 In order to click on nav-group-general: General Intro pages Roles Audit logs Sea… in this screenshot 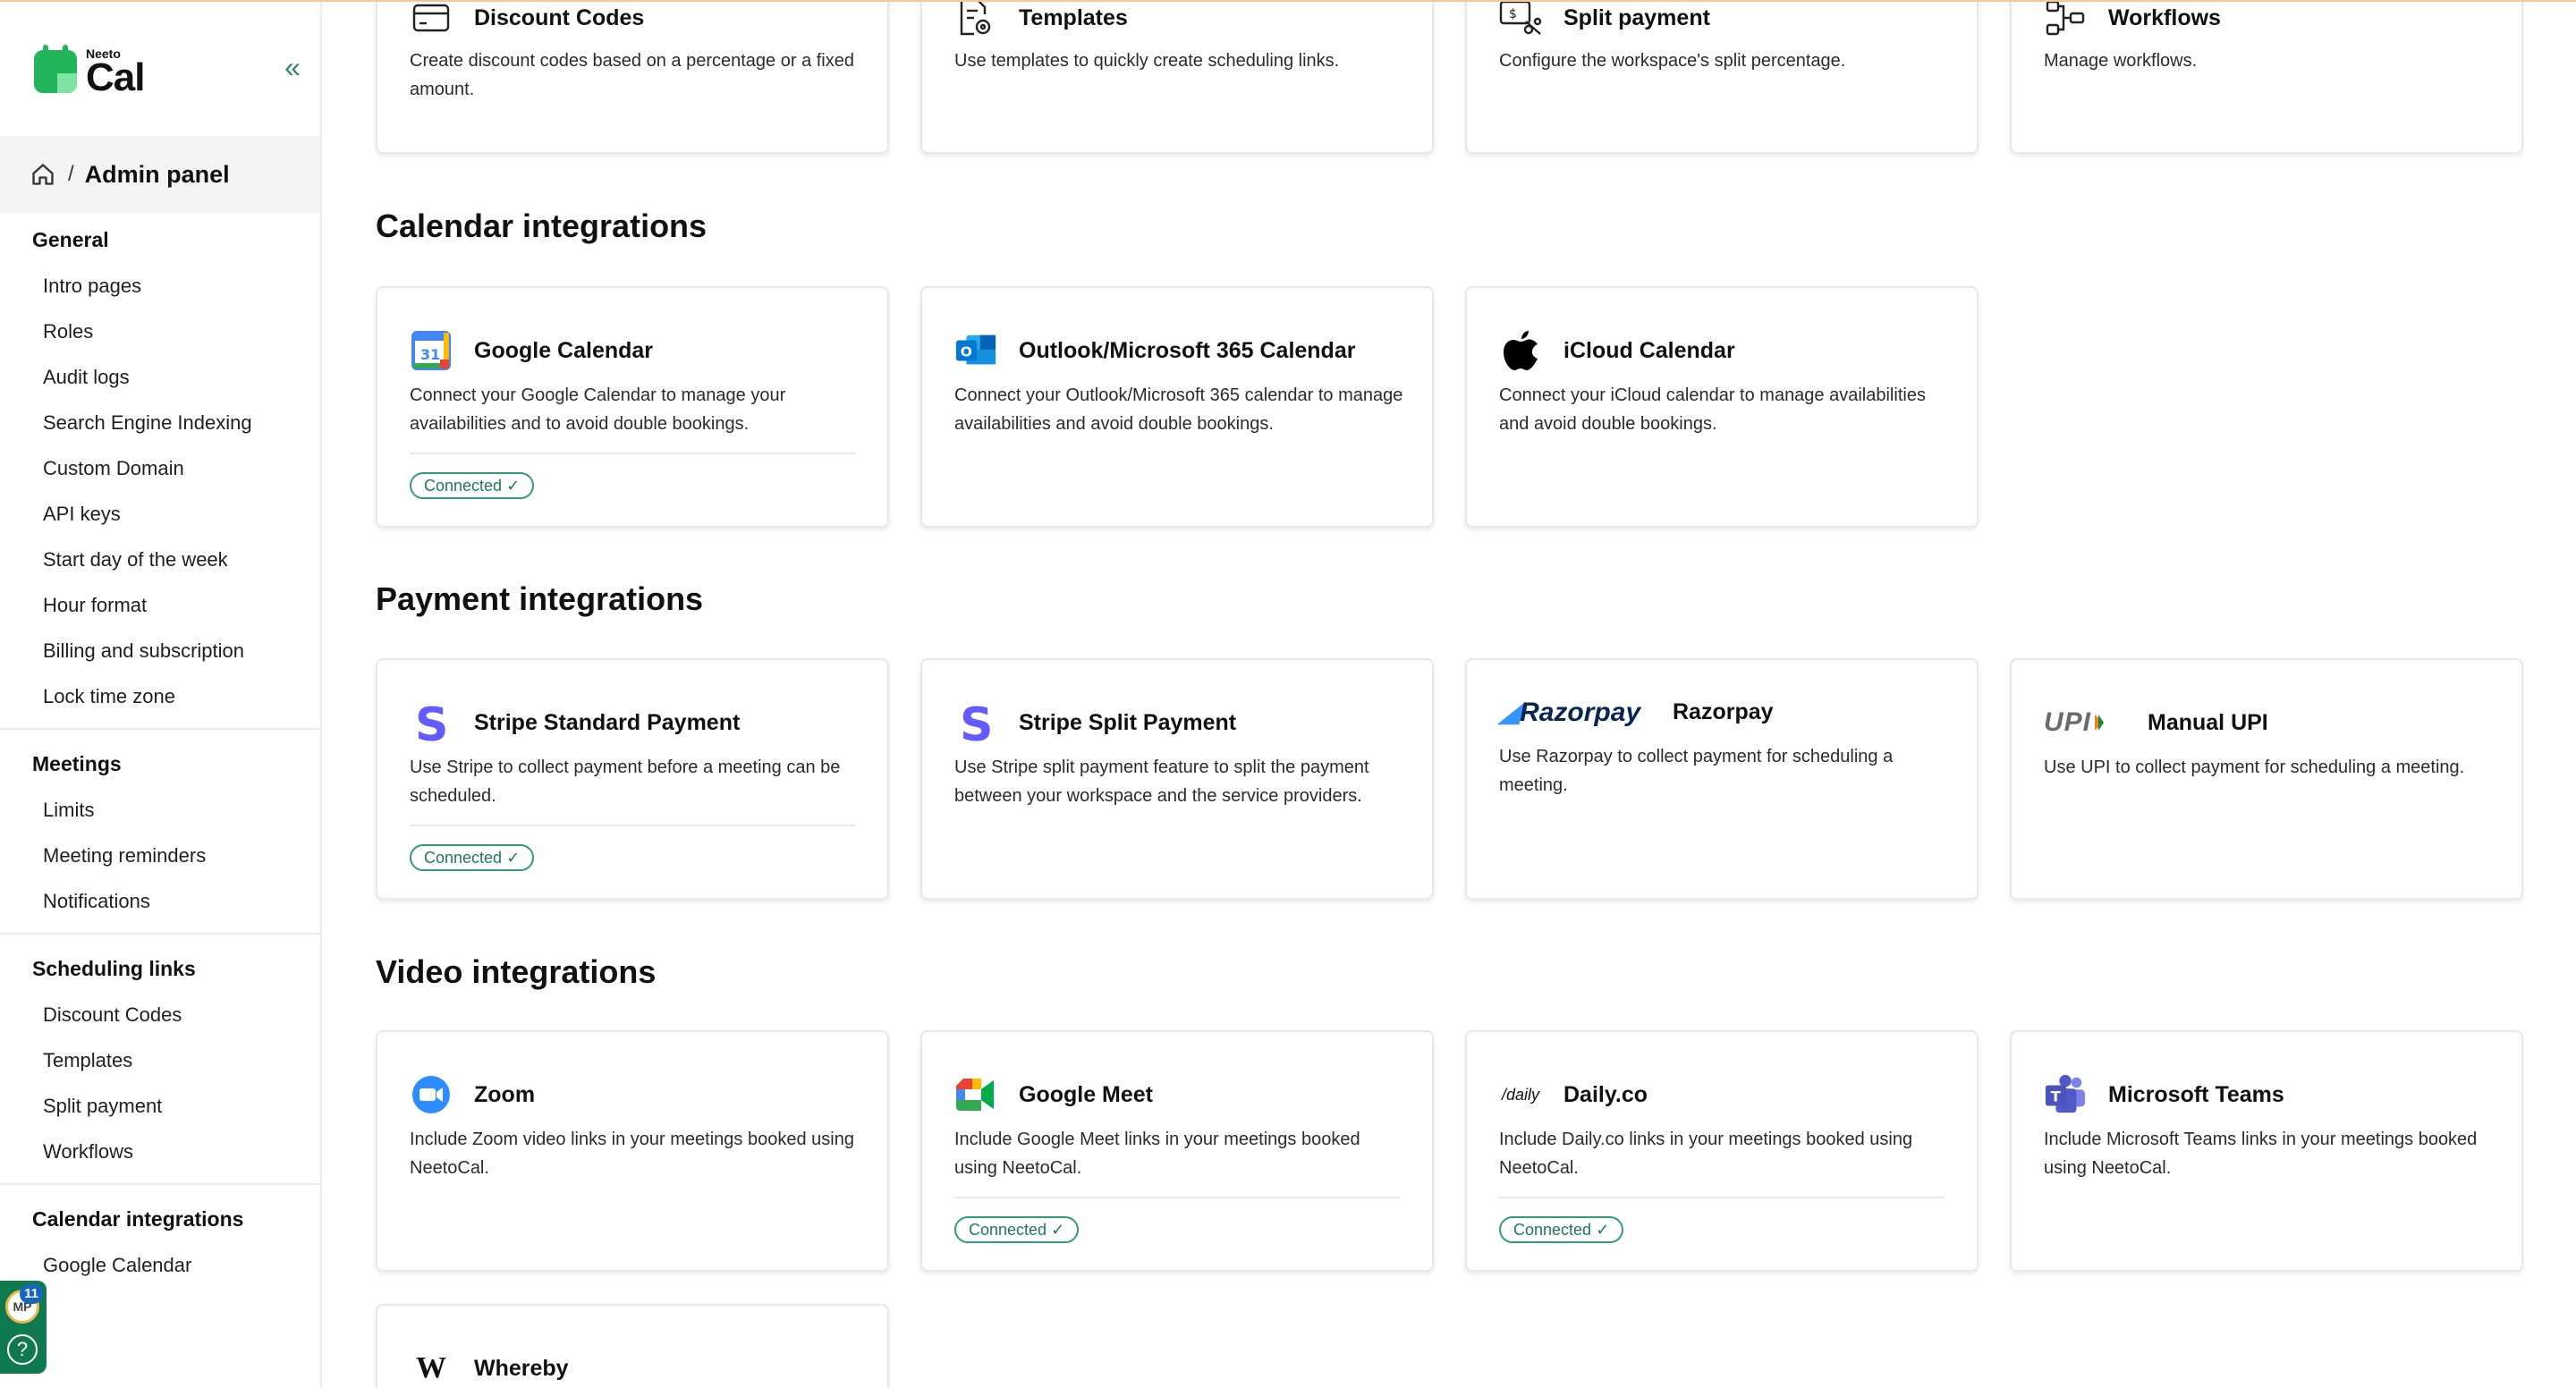, I will do `click(160, 468)`.